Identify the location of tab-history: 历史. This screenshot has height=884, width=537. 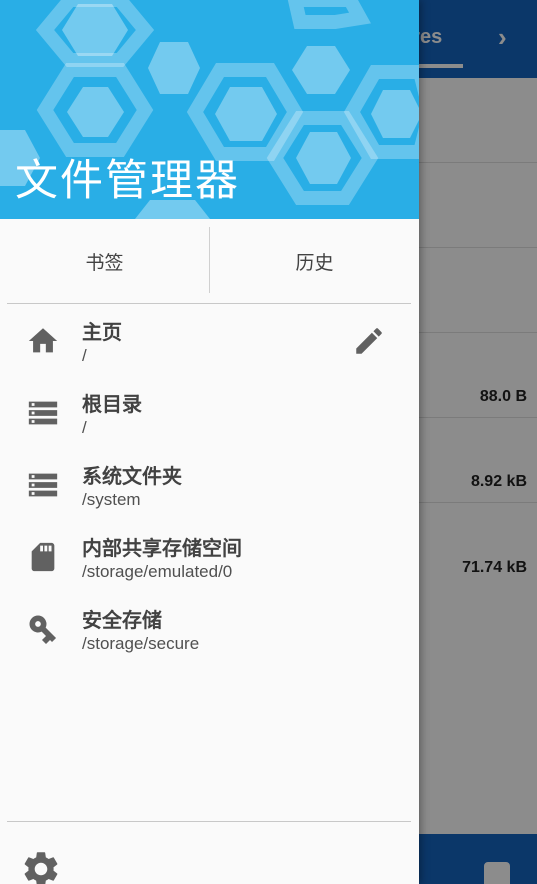
(314, 261).